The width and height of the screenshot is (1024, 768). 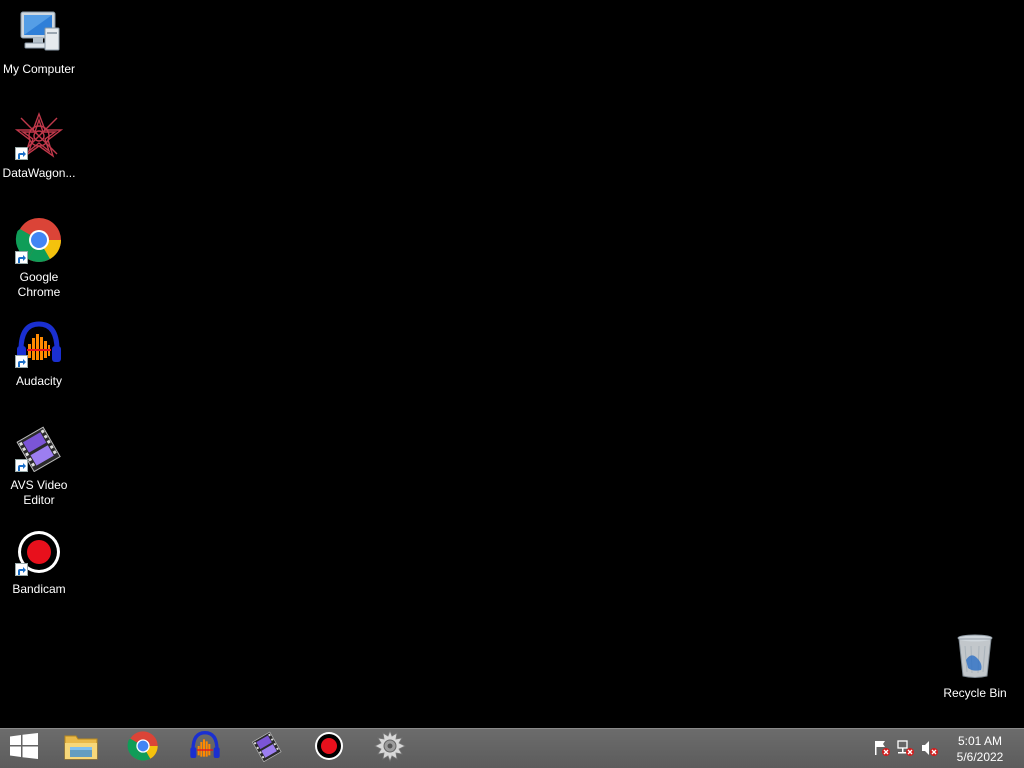 I want to click on action-center-flag-icon, so click(x=882, y=748).